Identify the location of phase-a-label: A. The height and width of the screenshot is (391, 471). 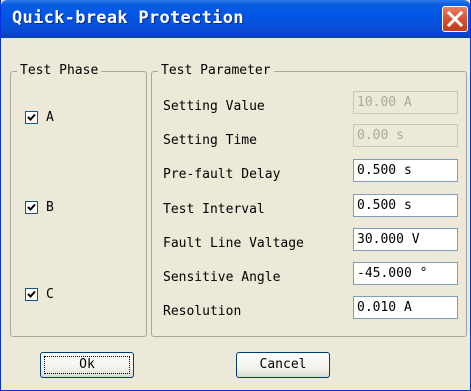
(50, 117).